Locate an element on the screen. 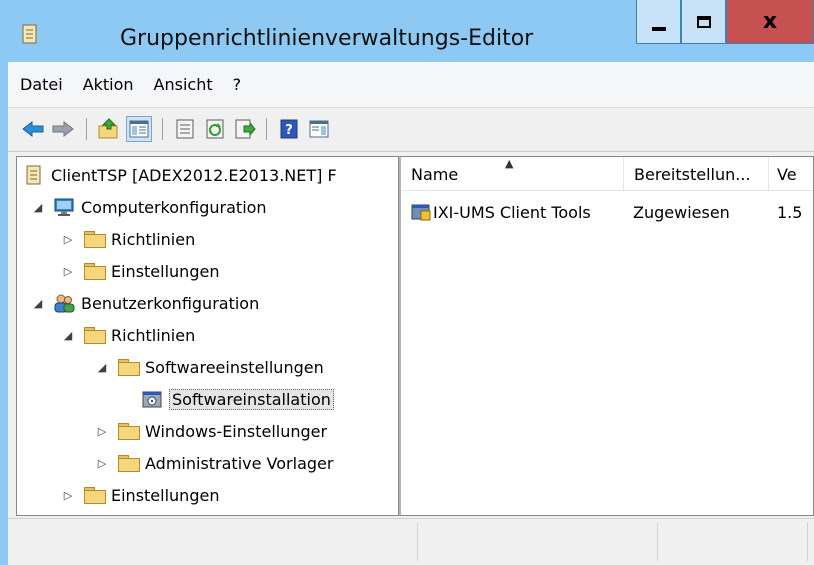  list-item-name: IXI-UMS Client Tools is located at coordinates (512, 212).